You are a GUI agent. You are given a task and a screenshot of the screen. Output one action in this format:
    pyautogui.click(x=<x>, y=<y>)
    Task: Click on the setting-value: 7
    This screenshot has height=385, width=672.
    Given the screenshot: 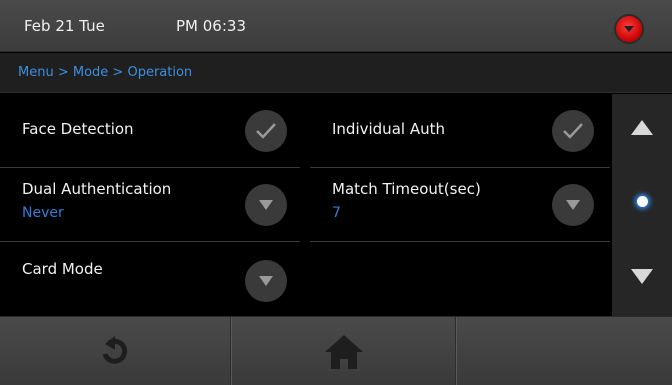 What is the action you would take?
    pyautogui.click(x=336, y=213)
    